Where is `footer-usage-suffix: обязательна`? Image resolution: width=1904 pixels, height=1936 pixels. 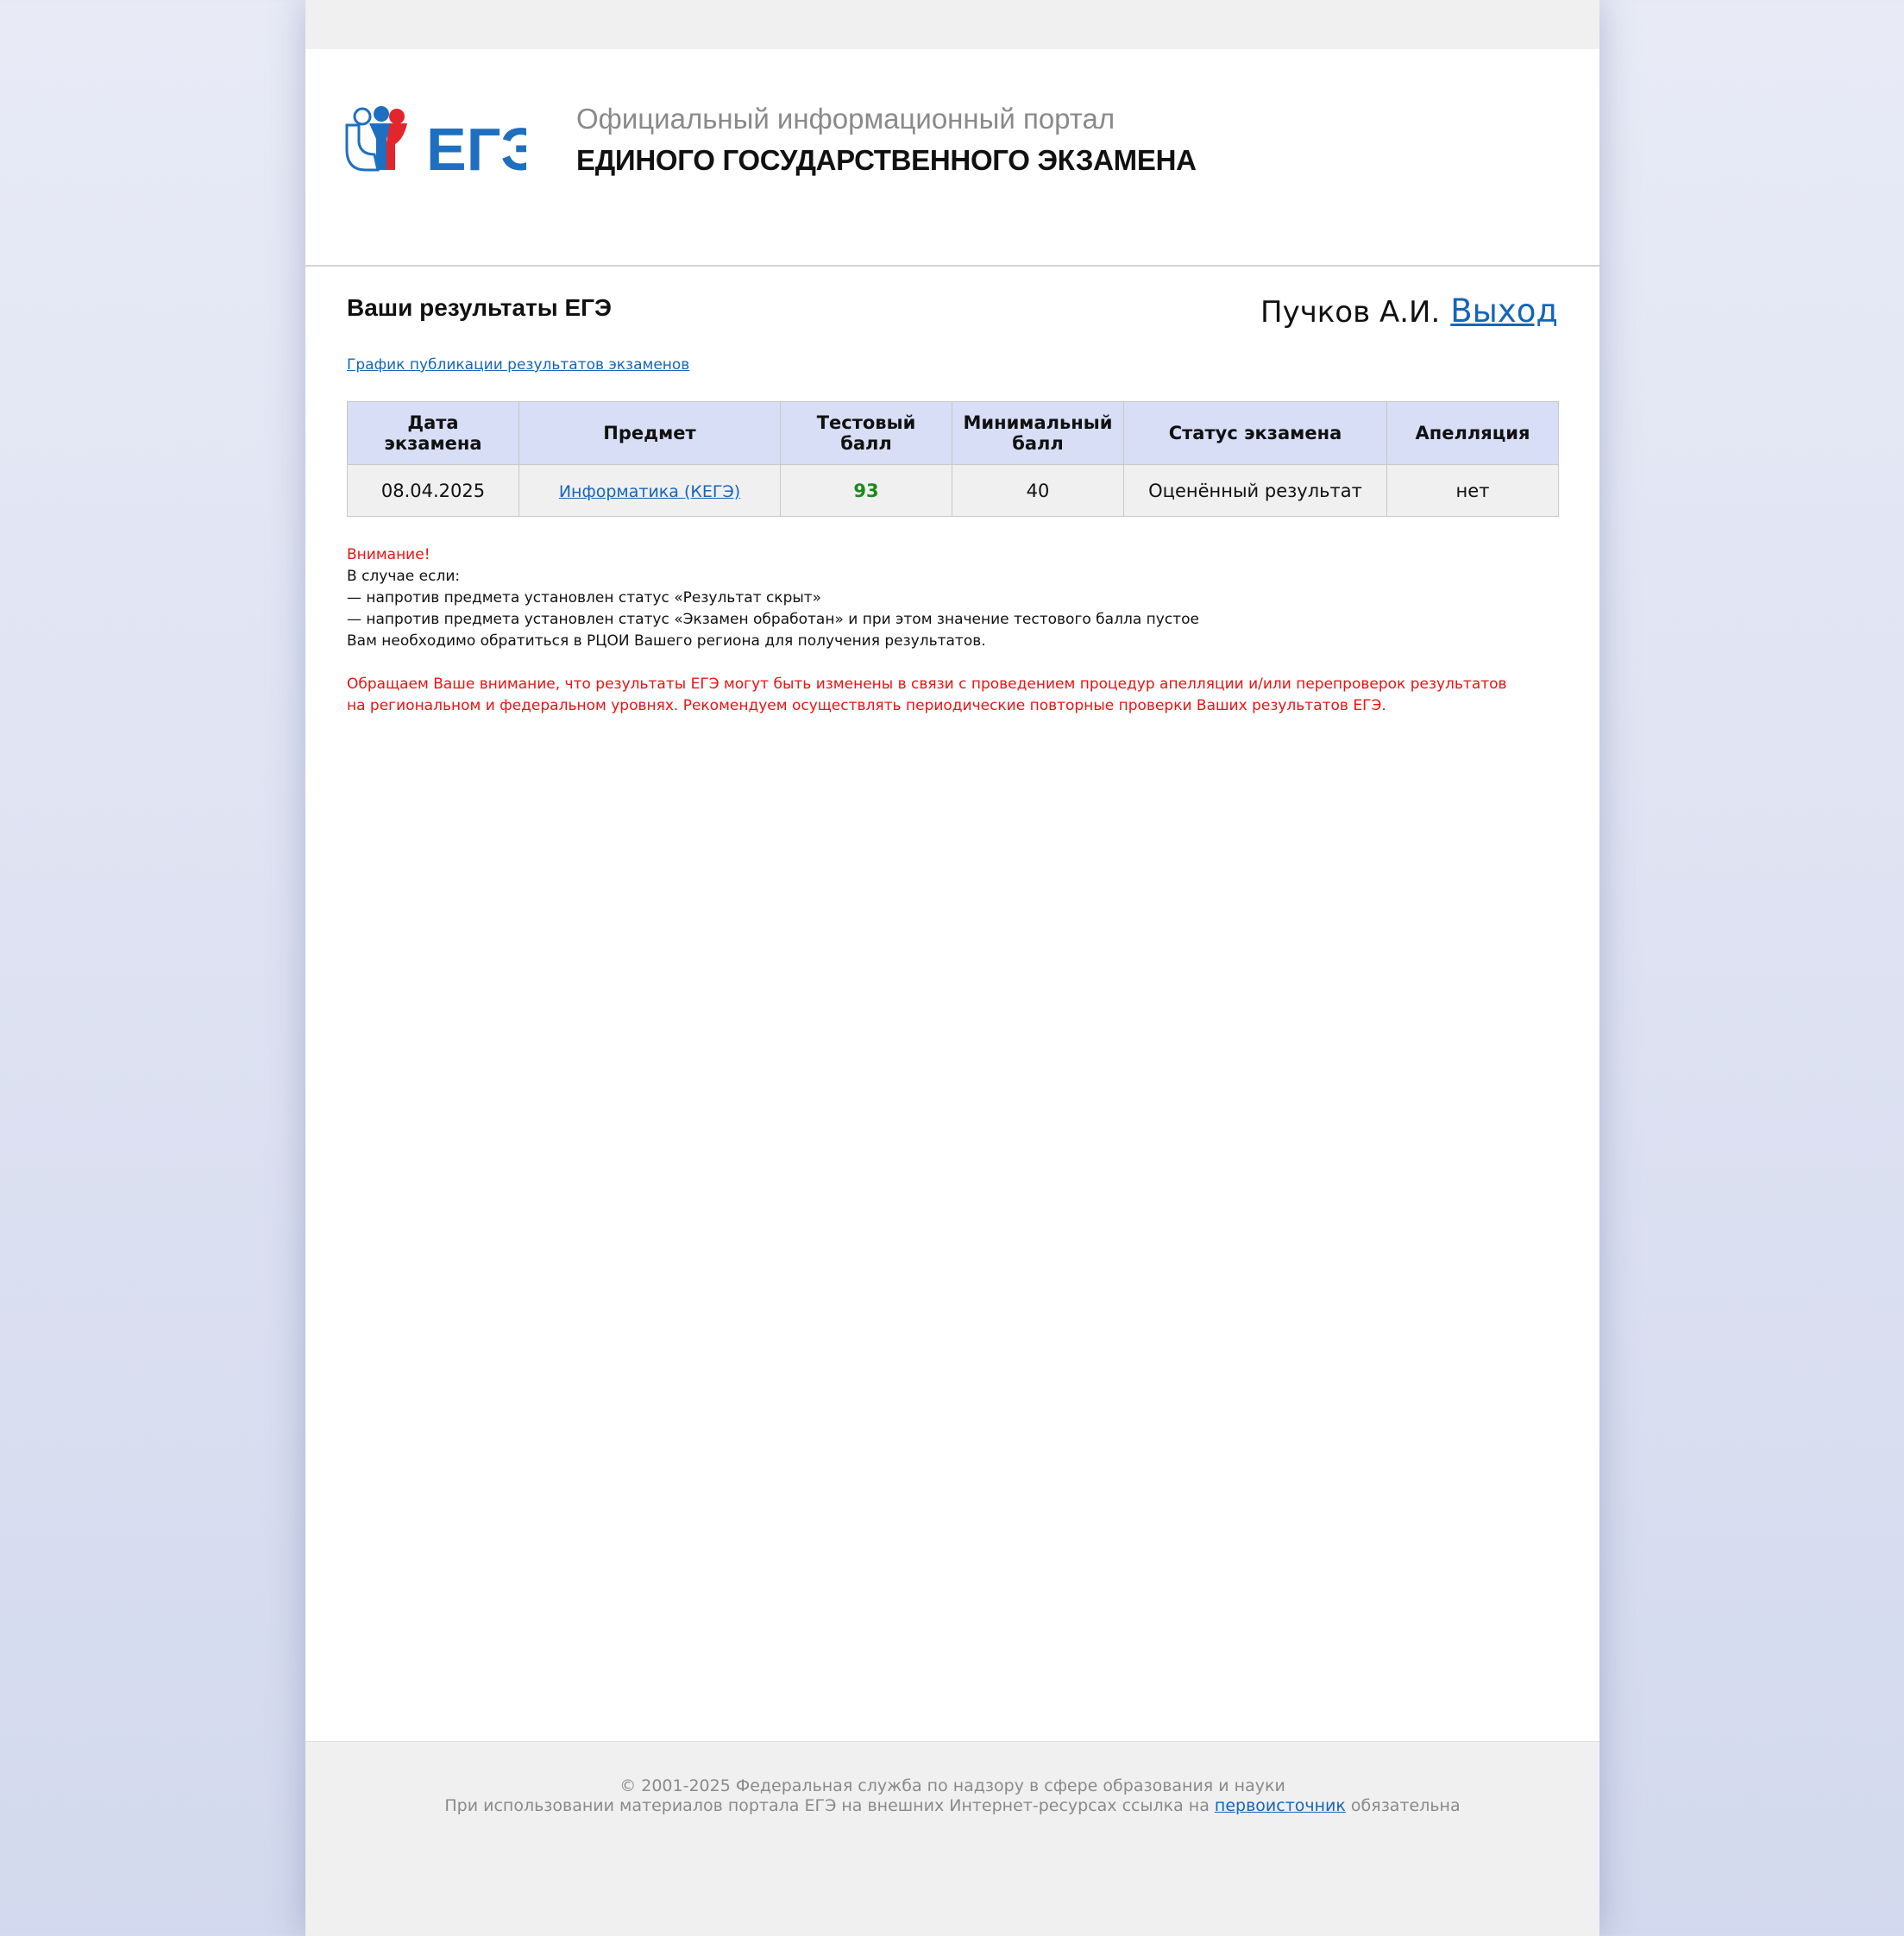
footer-usage-suffix: обязательна is located at coordinates (1406, 1806).